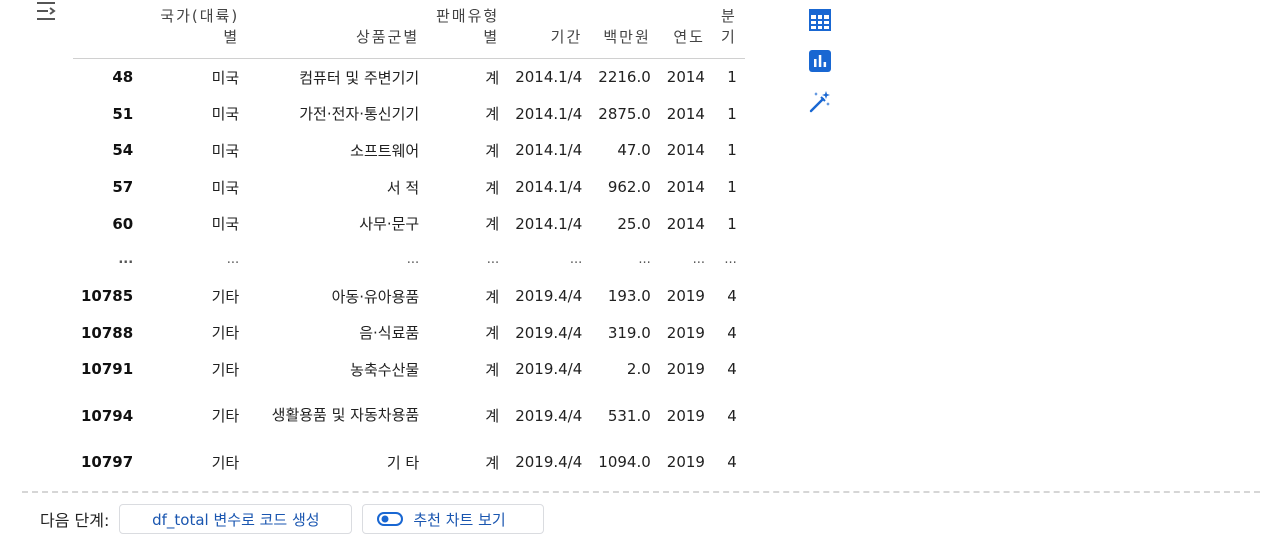 This screenshot has width=1280, height=547. I want to click on column-header-period: 기간, so click(549, 29).